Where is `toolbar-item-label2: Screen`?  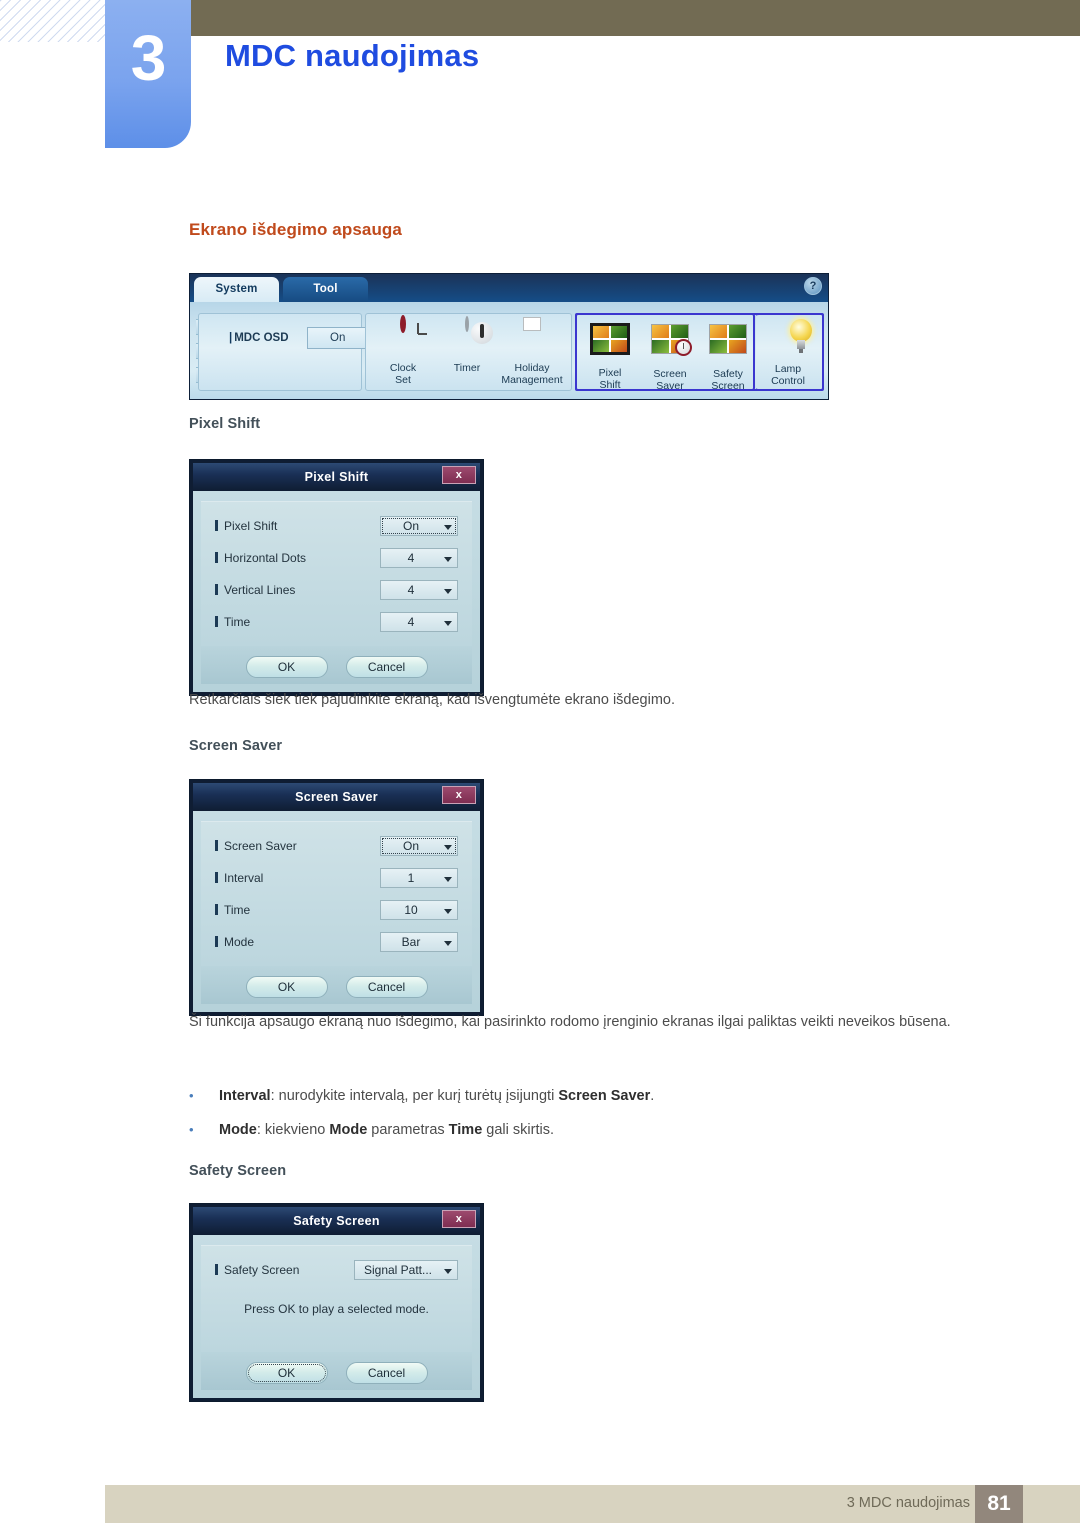
toolbar-item-label2: Screen is located at coordinates (728, 386).